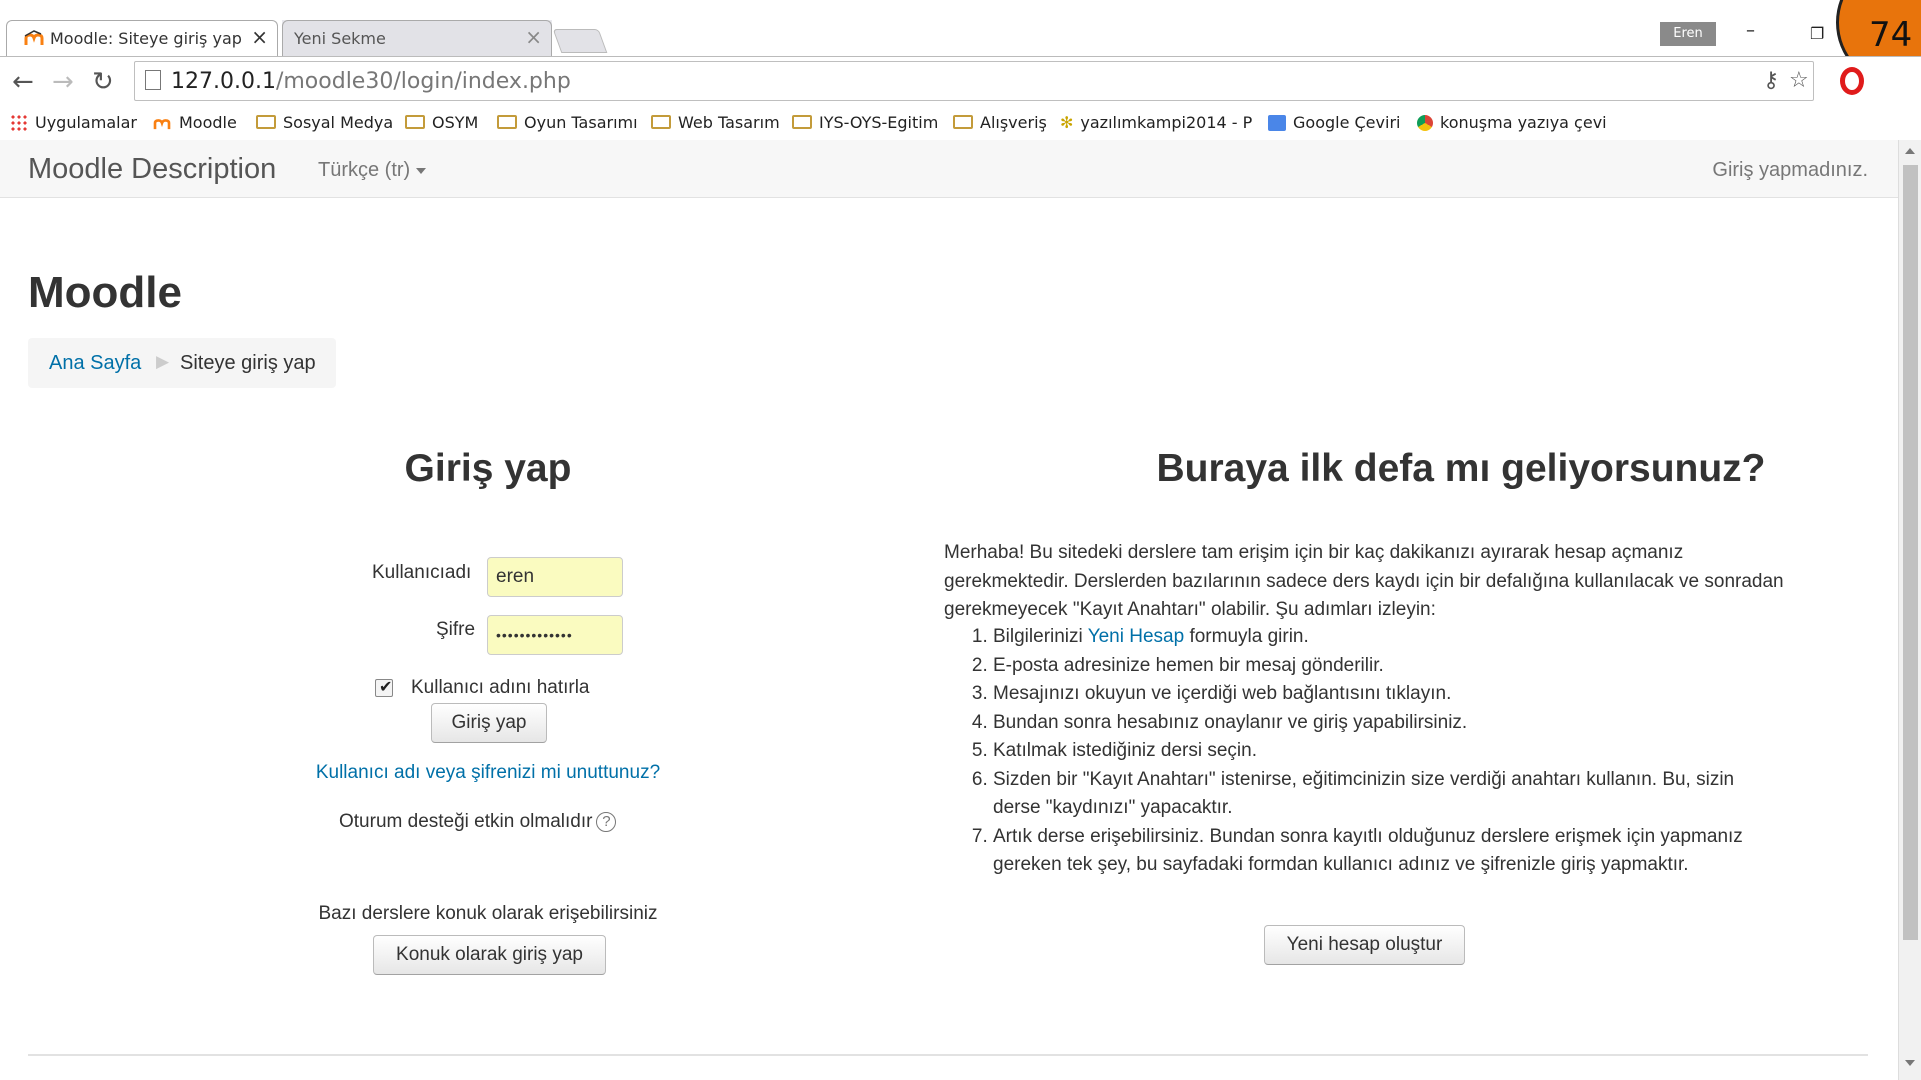  What do you see at coordinates (948, 1055) in the screenshot?
I see `footer-divider` at bounding box center [948, 1055].